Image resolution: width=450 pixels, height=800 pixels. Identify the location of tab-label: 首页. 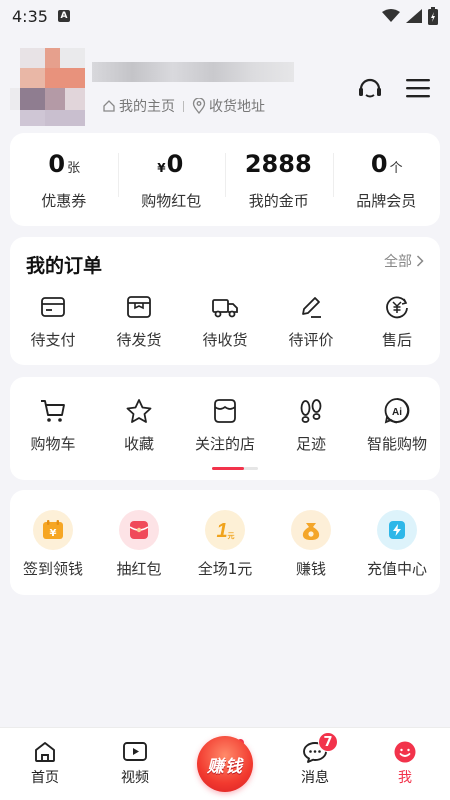
(45, 778).